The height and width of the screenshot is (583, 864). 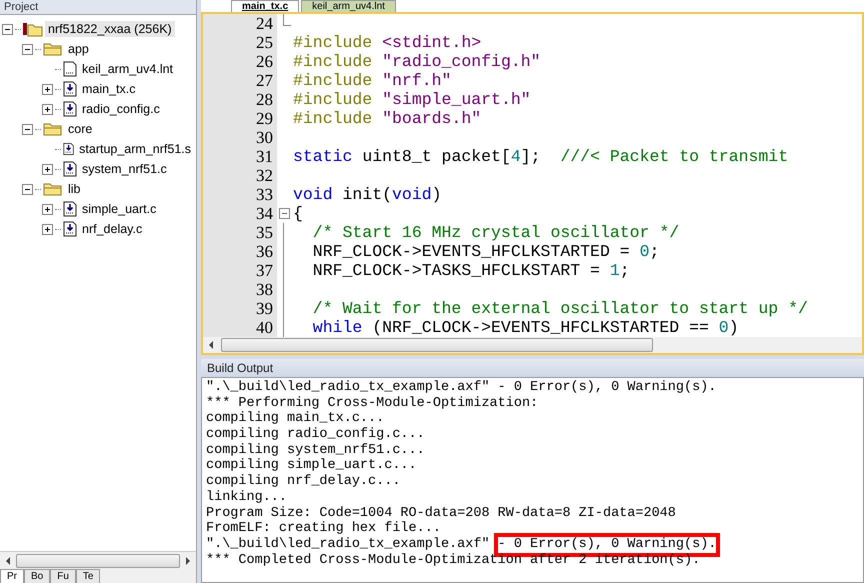 What do you see at coordinates (416, 61) in the screenshot?
I see `code-line: #include "radio_config.h"` at bounding box center [416, 61].